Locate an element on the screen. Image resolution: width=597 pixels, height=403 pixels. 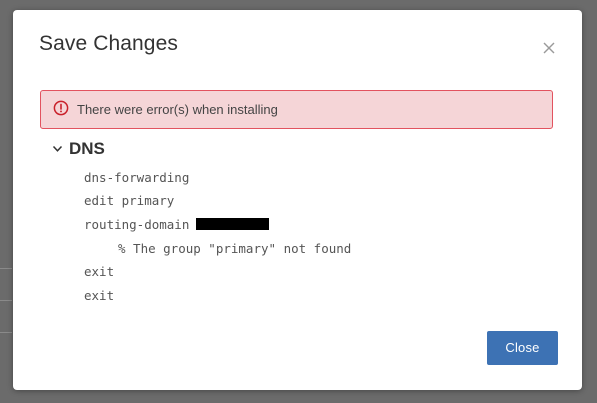
config-line: routing-domain is located at coordinates (177, 225).